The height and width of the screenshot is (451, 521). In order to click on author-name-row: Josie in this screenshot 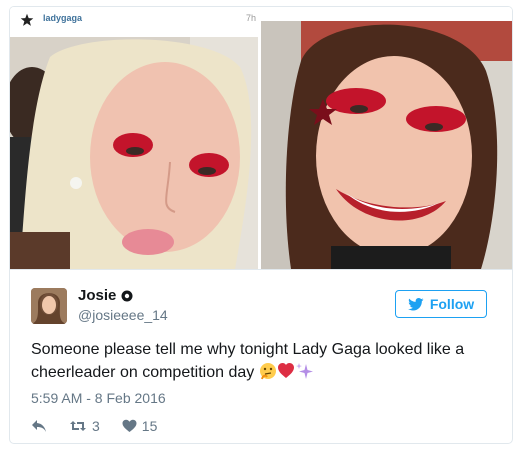, I will do `click(105, 295)`.